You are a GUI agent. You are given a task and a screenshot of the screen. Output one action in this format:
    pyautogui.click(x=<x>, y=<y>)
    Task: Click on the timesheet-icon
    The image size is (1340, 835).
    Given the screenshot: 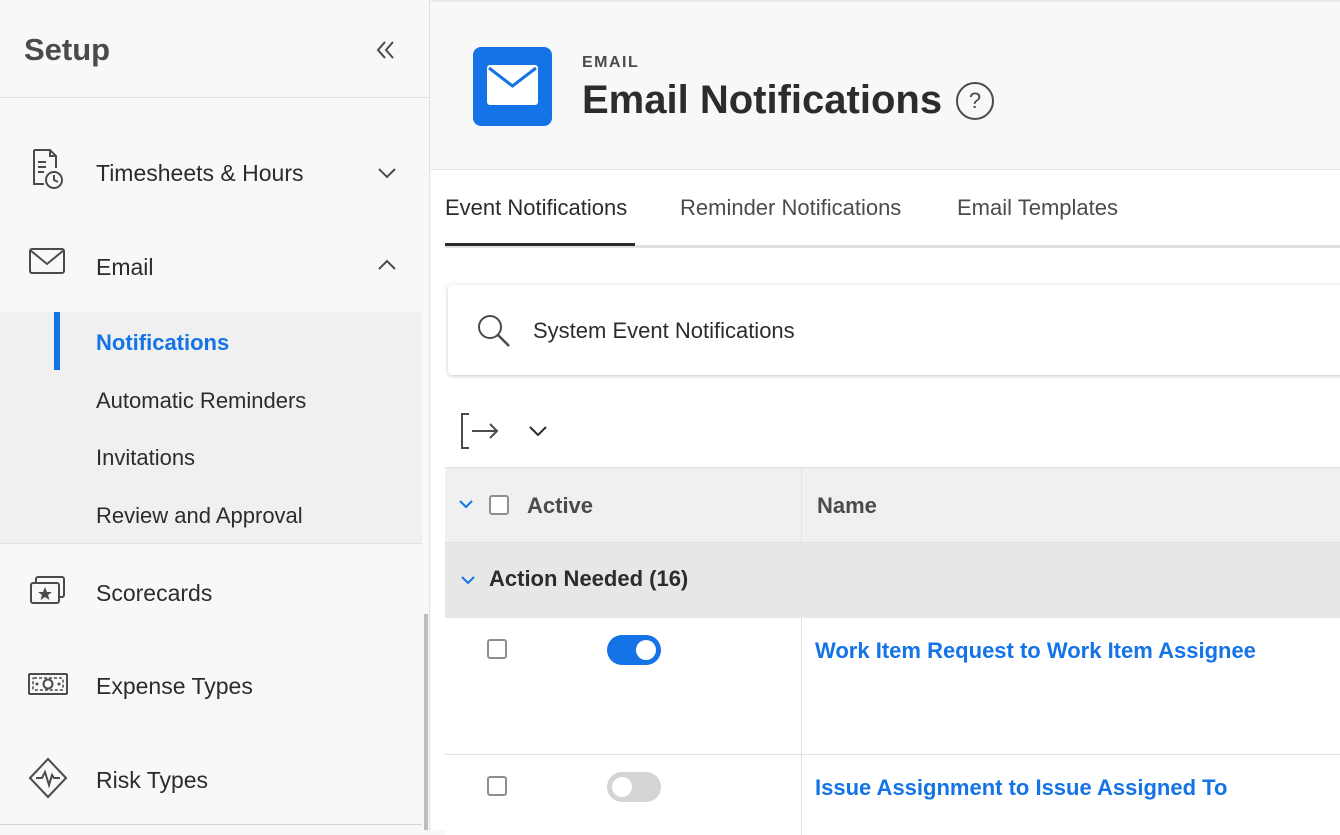 What is the action you would take?
    pyautogui.click(x=48, y=167)
    